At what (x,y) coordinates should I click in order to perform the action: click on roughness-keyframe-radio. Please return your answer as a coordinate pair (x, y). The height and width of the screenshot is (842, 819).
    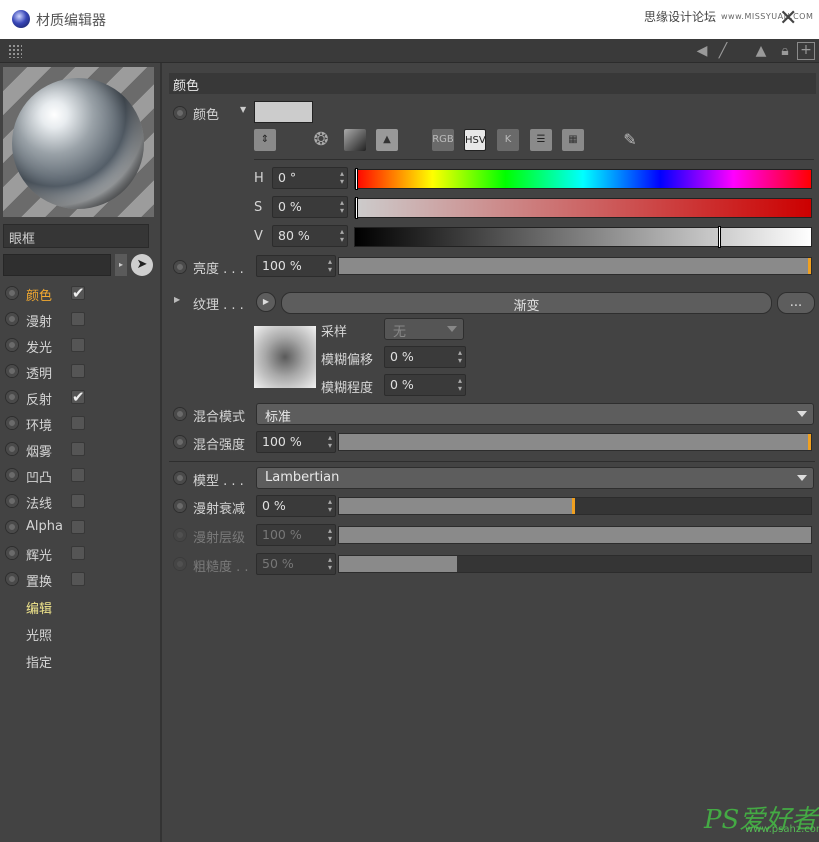
    Looking at the image, I should click on (180, 564).